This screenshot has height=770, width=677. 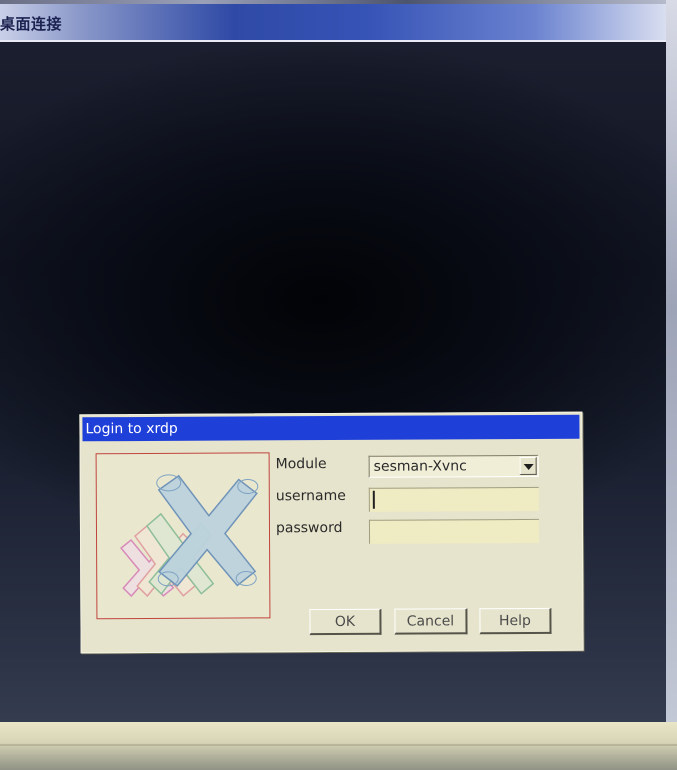 I want to click on help-button: Help, so click(x=515, y=621).